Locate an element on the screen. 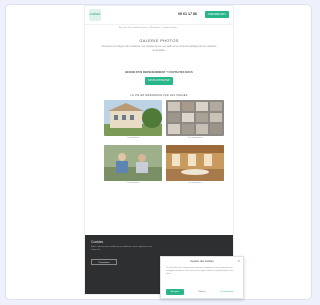  gallery-photo-dining is located at coordinates (195, 163).